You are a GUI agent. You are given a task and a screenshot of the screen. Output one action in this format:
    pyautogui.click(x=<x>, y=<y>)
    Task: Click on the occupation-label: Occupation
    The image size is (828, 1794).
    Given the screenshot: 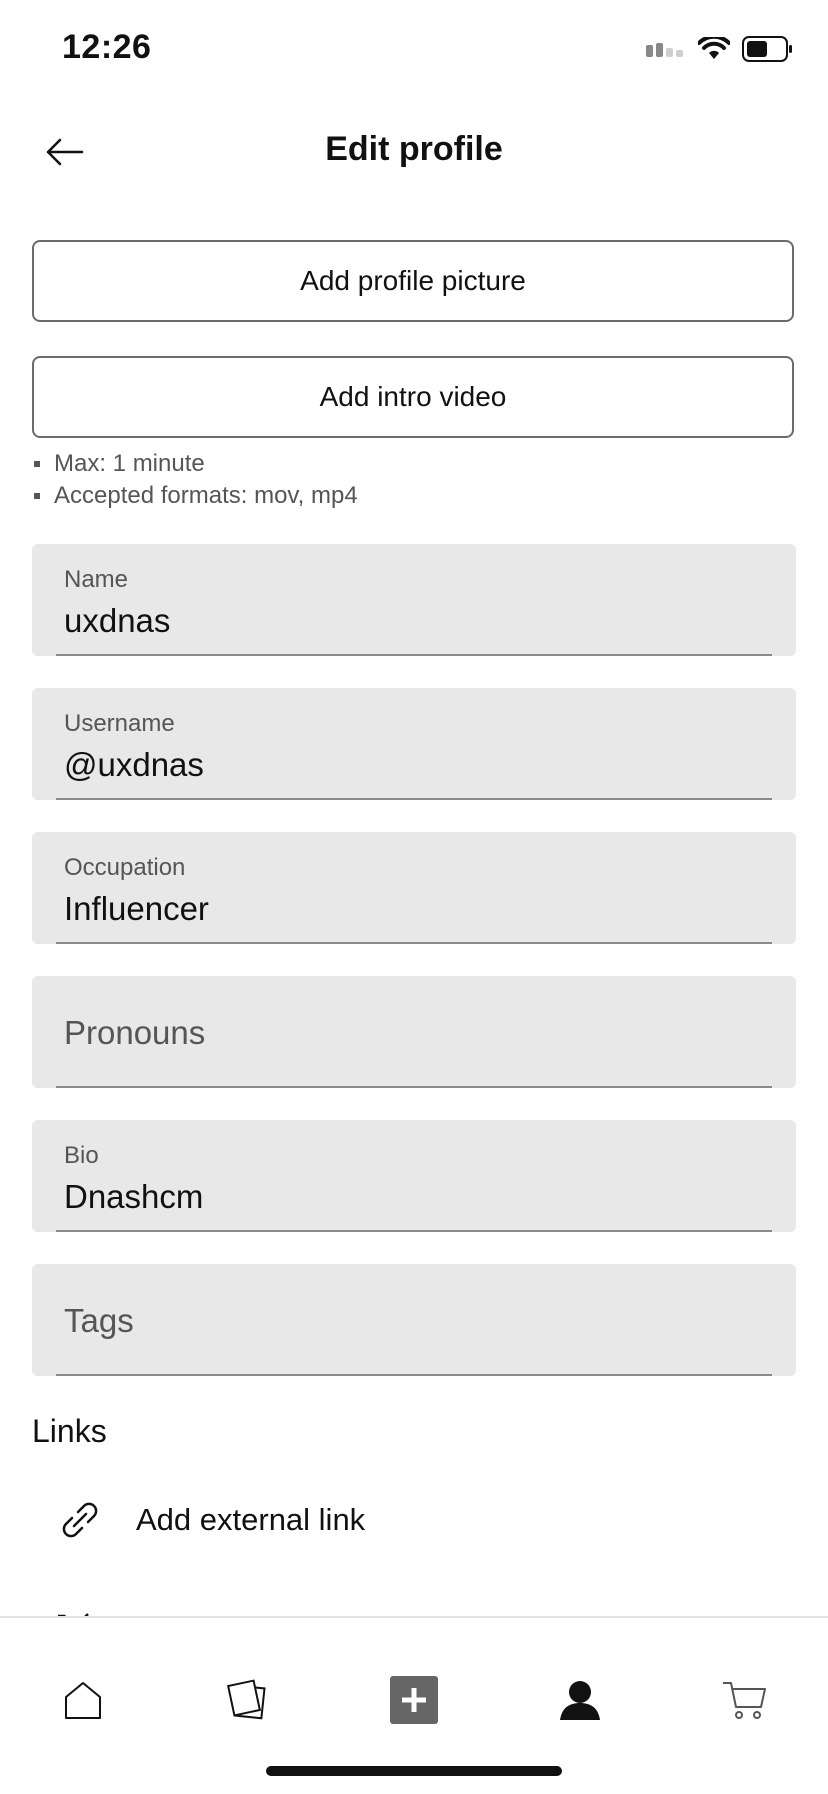 What is the action you would take?
    pyautogui.click(x=125, y=867)
    